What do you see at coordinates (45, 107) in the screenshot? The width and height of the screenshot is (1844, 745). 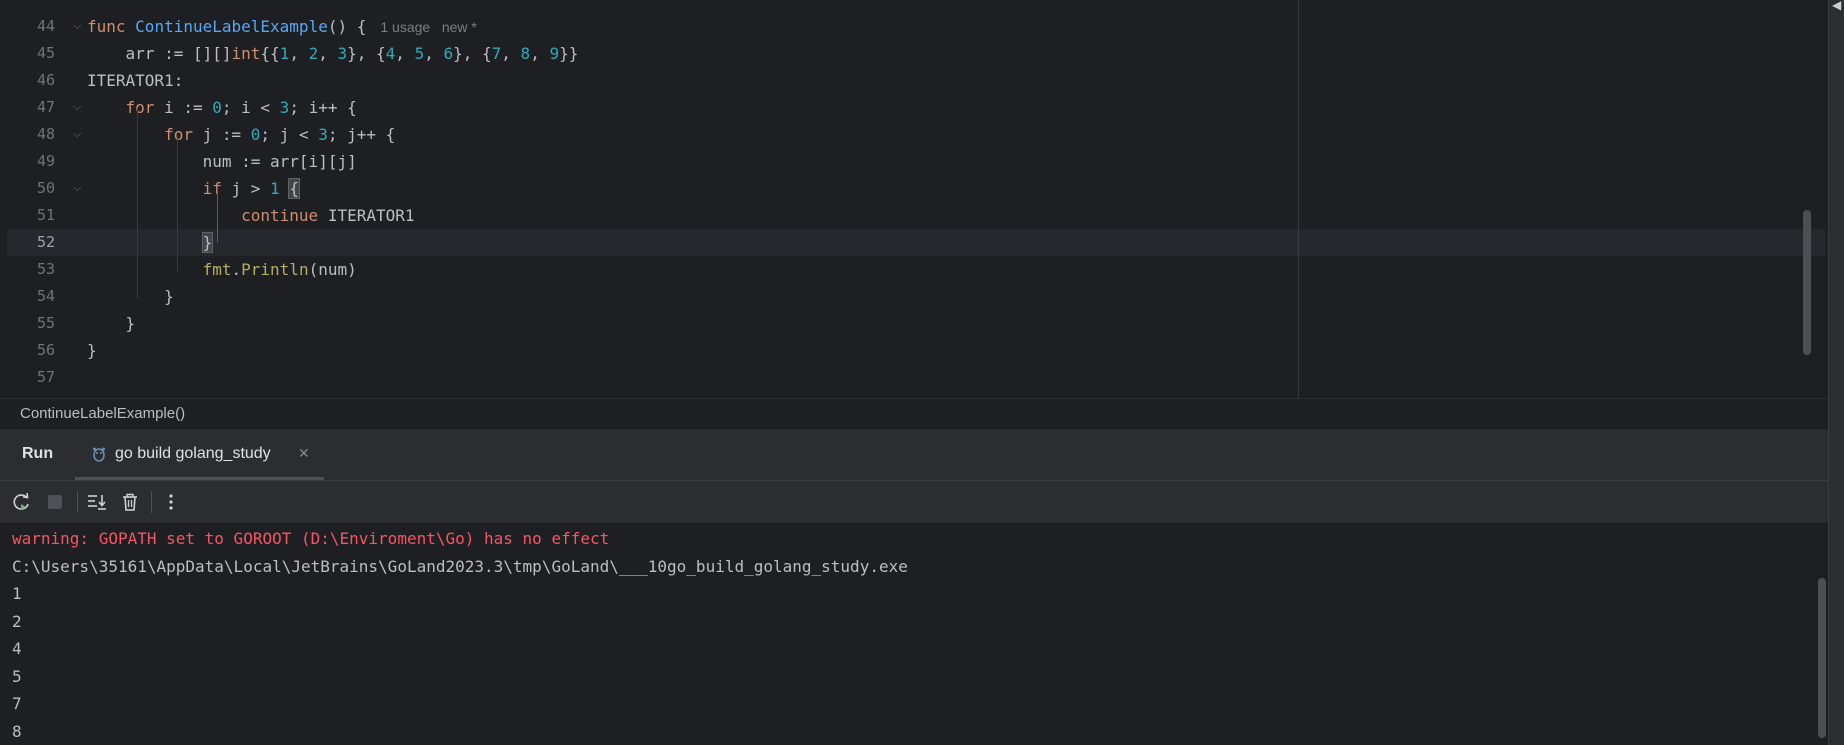 I see `line-number: 47` at bounding box center [45, 107].